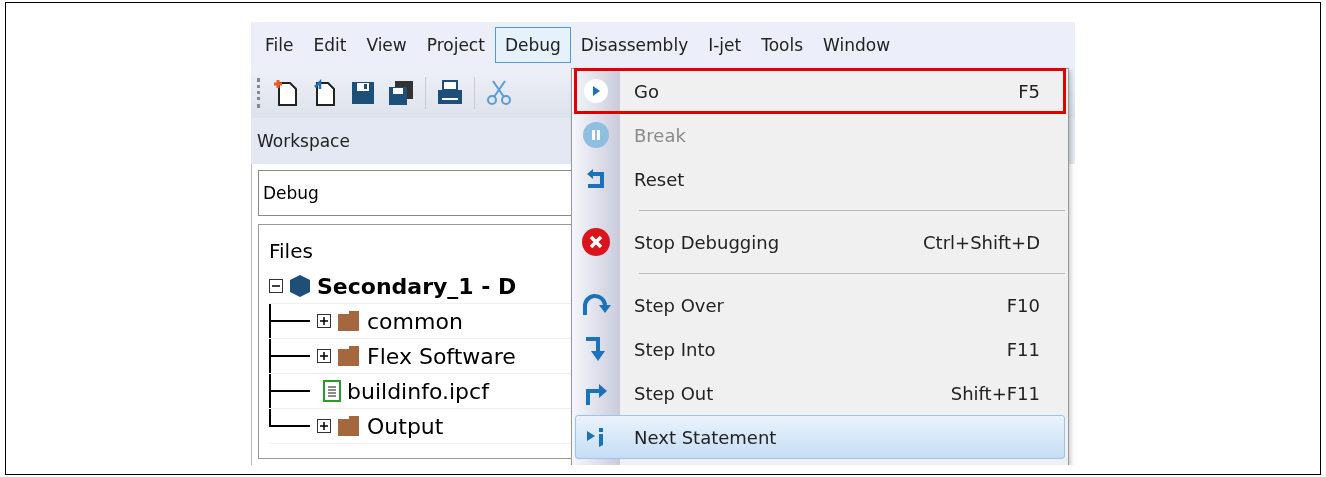 Image resolution: width=1326 pixels, height=477 pixels. Describe the element at coordinates (820, 305) in the screenshot. I see `menu-entry: Step Over F10` at that location.